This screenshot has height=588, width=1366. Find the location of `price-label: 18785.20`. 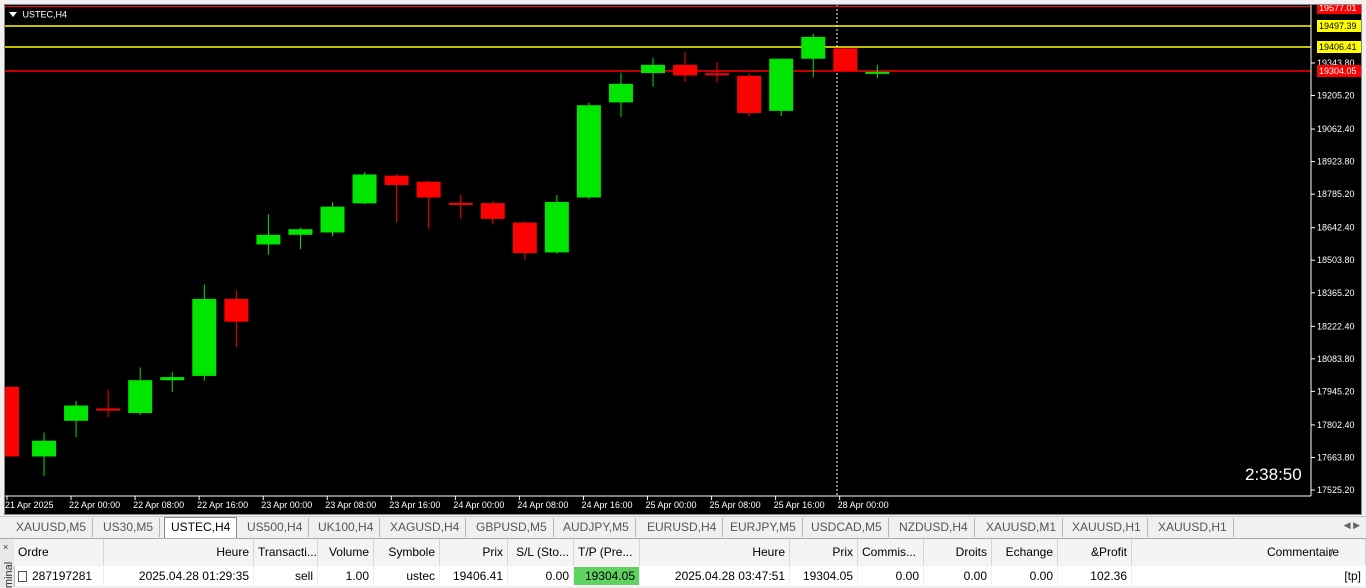

price-label: 18785.20 is located at coordinates (1336, 194).